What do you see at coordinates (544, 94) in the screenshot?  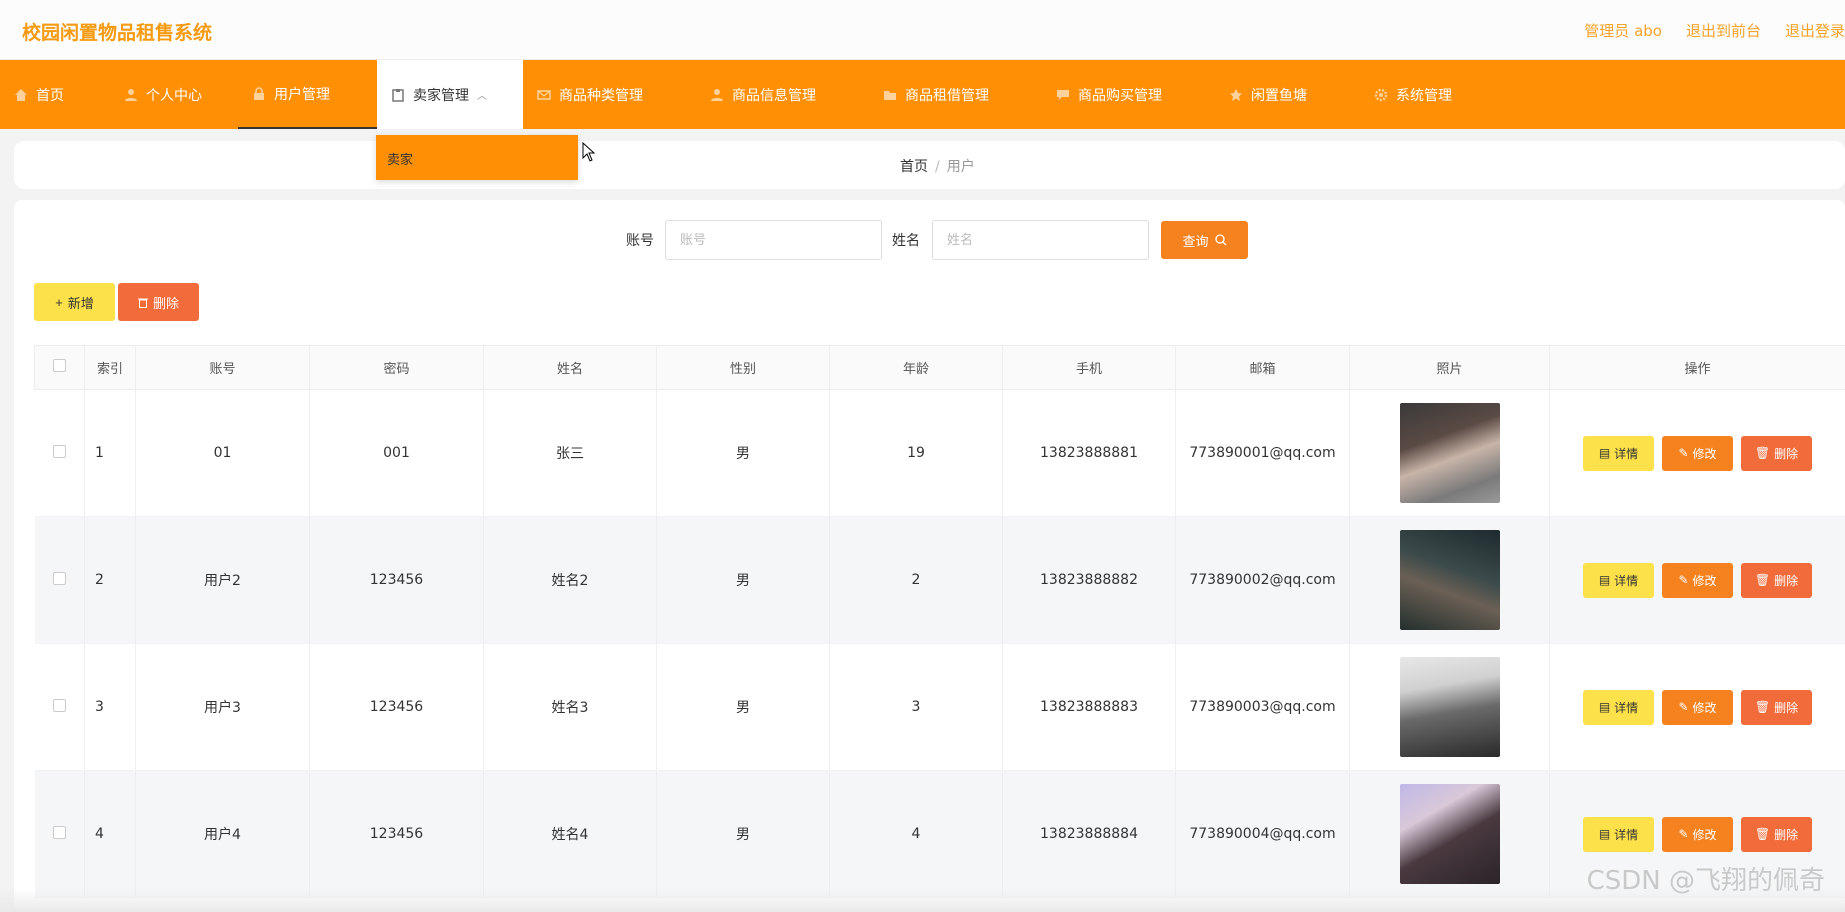 I see `mail-icon` at bounding box center [544, 94].